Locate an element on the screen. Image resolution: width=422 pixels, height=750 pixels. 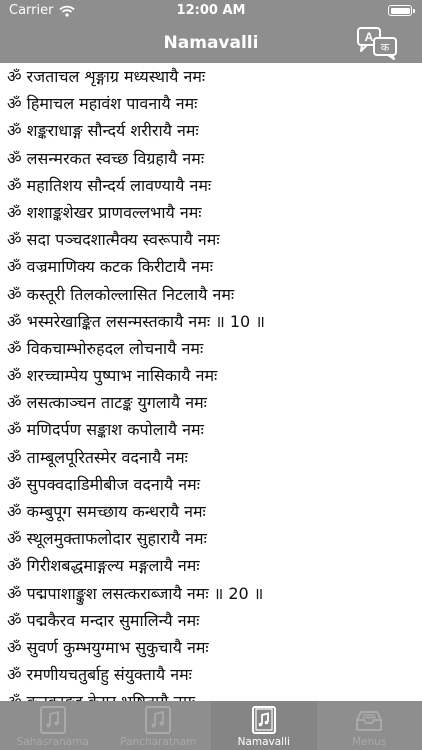
list-item: ॐ स्थूलमुक्ताफलोदार सुहारायै नमः is located at coordinates (107, 539).